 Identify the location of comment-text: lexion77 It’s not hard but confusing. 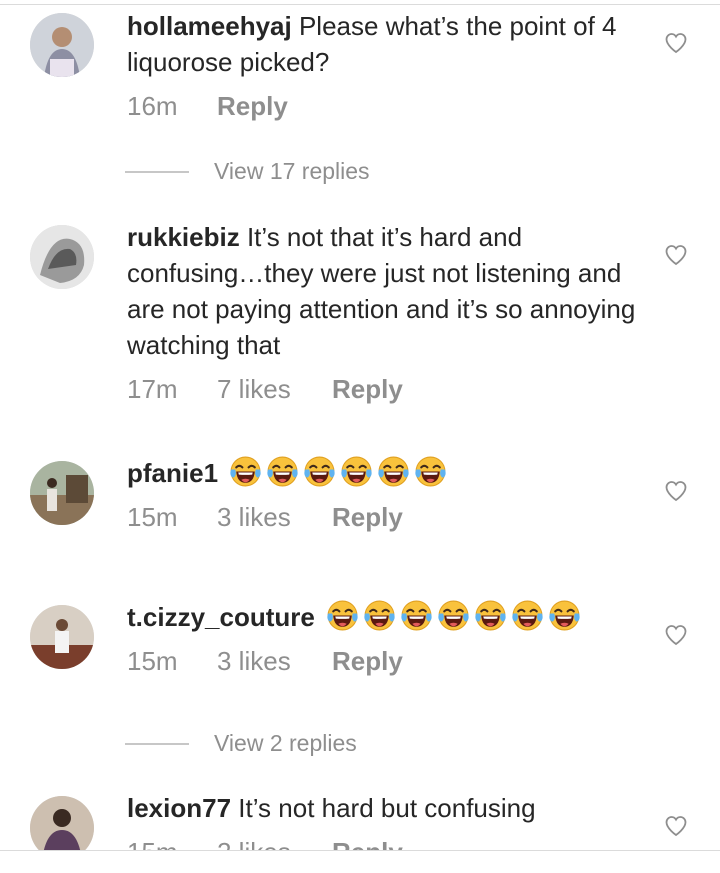
(382, 808).